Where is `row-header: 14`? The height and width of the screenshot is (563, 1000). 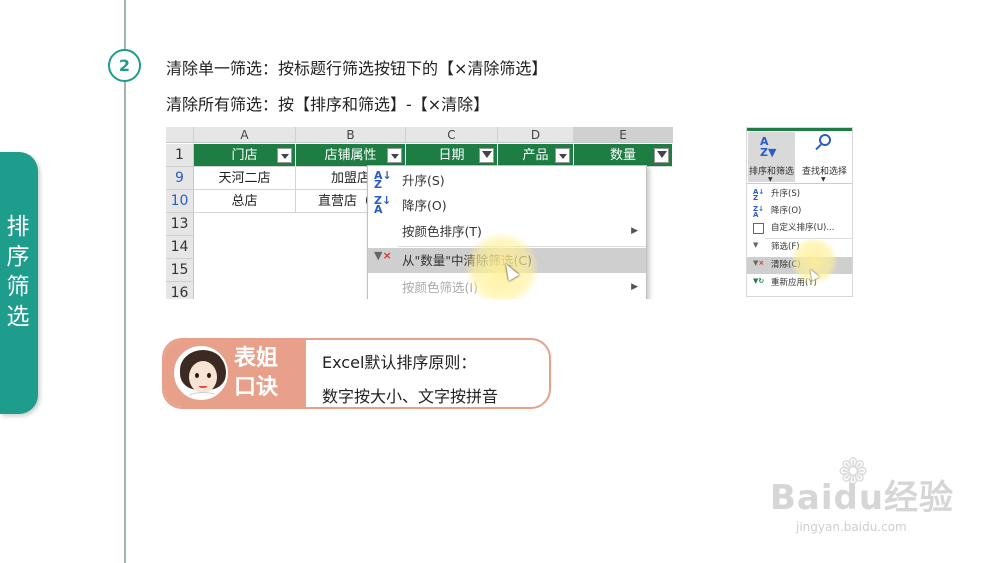 row-header: 14 is located at coordinates (180, 247).